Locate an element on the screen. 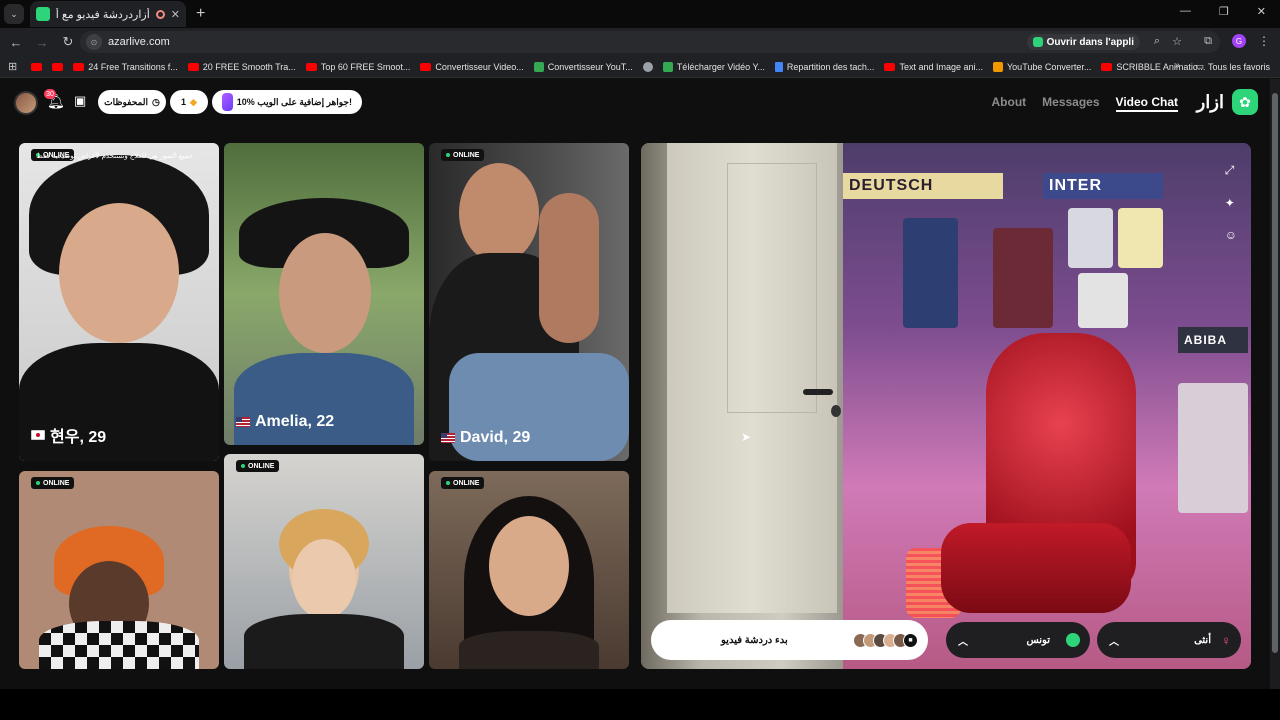  gems-button: 1 ◆ is located at coordinates (189, 102).